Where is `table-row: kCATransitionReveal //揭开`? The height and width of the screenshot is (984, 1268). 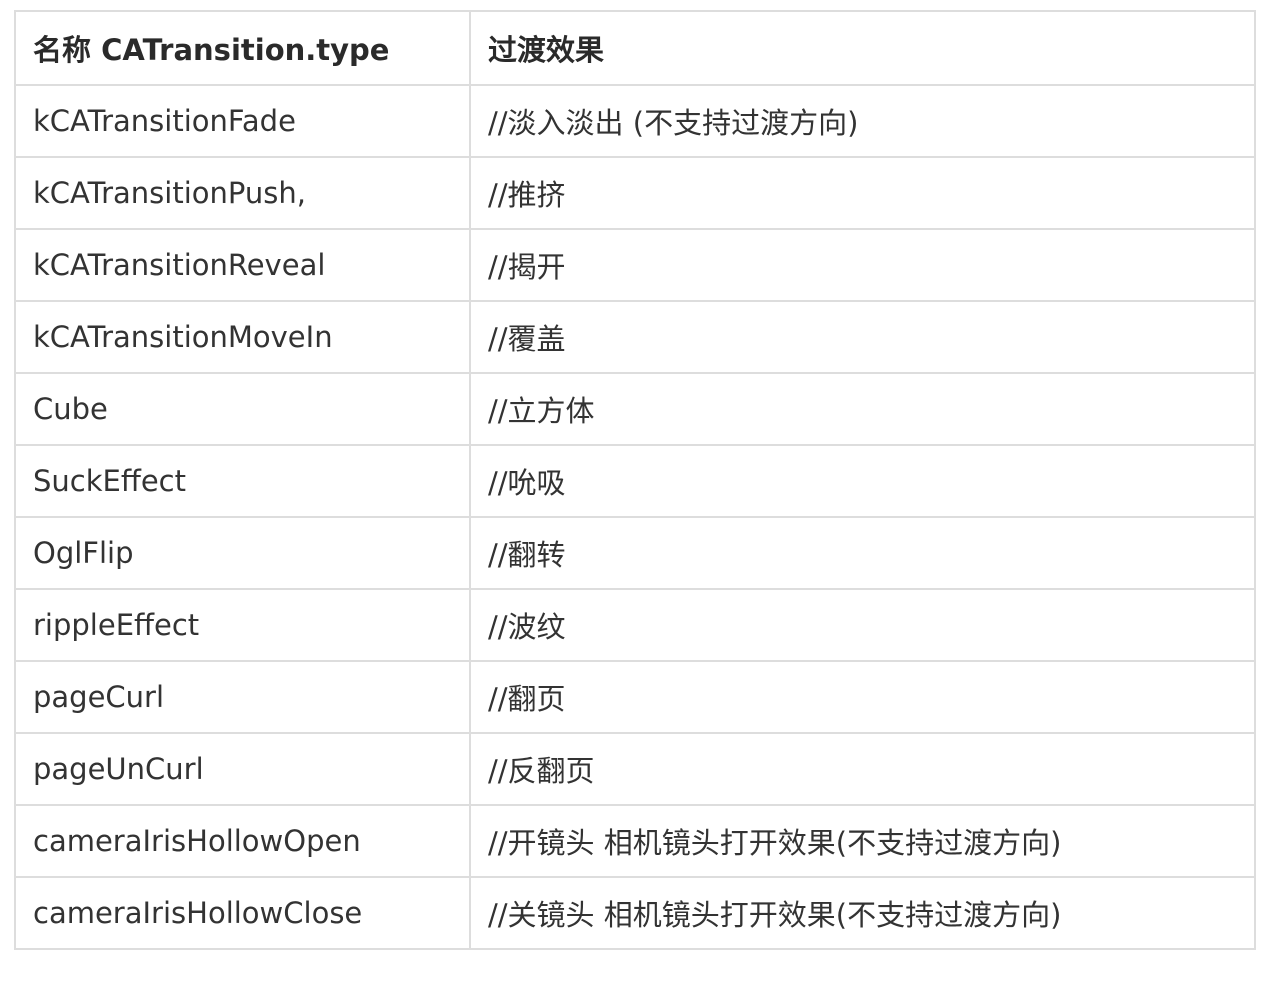 table-row: kCATransitionReveal //揭开 is located at coordinates (635, 265).